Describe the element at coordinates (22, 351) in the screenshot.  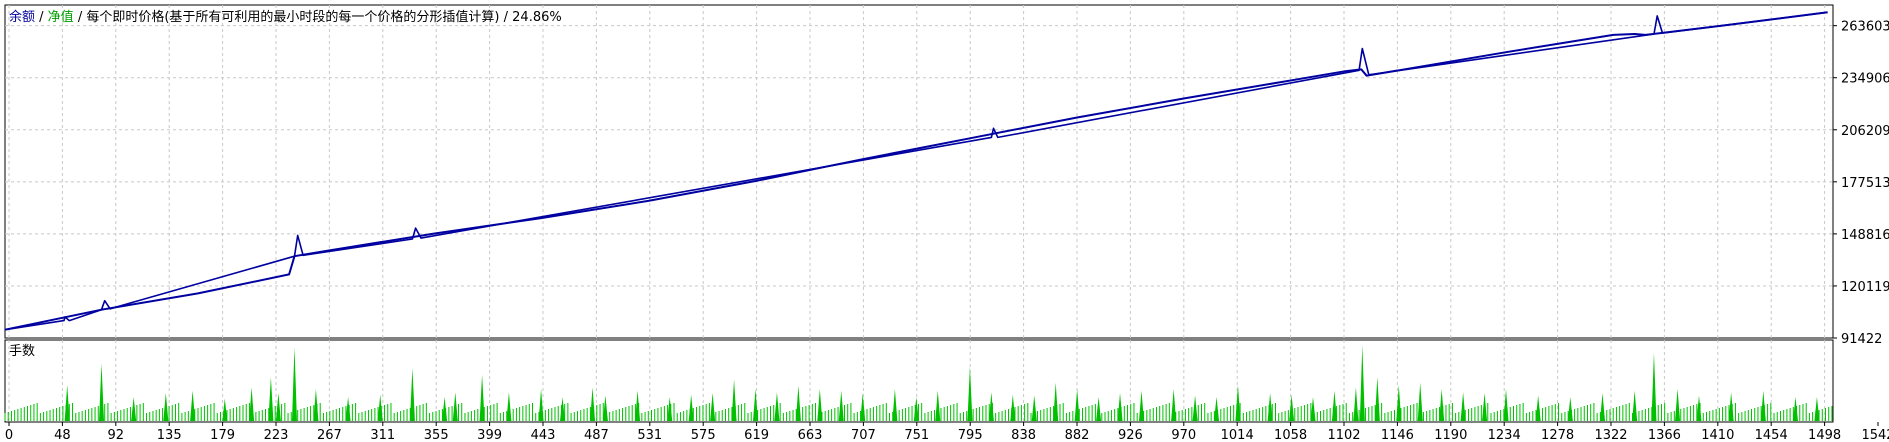
I see `volume-panel-title: 手数` at that location.